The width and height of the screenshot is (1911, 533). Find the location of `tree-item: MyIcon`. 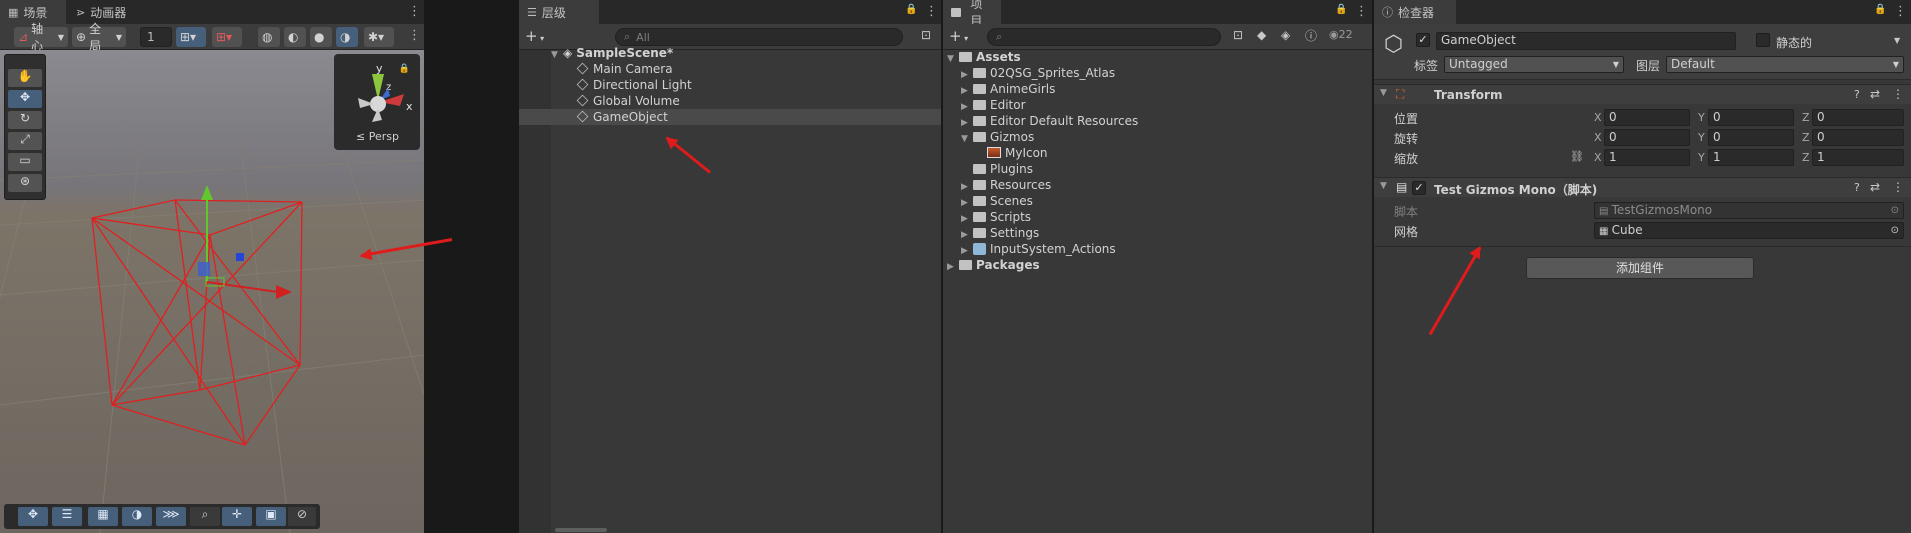

tree-item: MyIcon is located at coordinates (1017, 153).